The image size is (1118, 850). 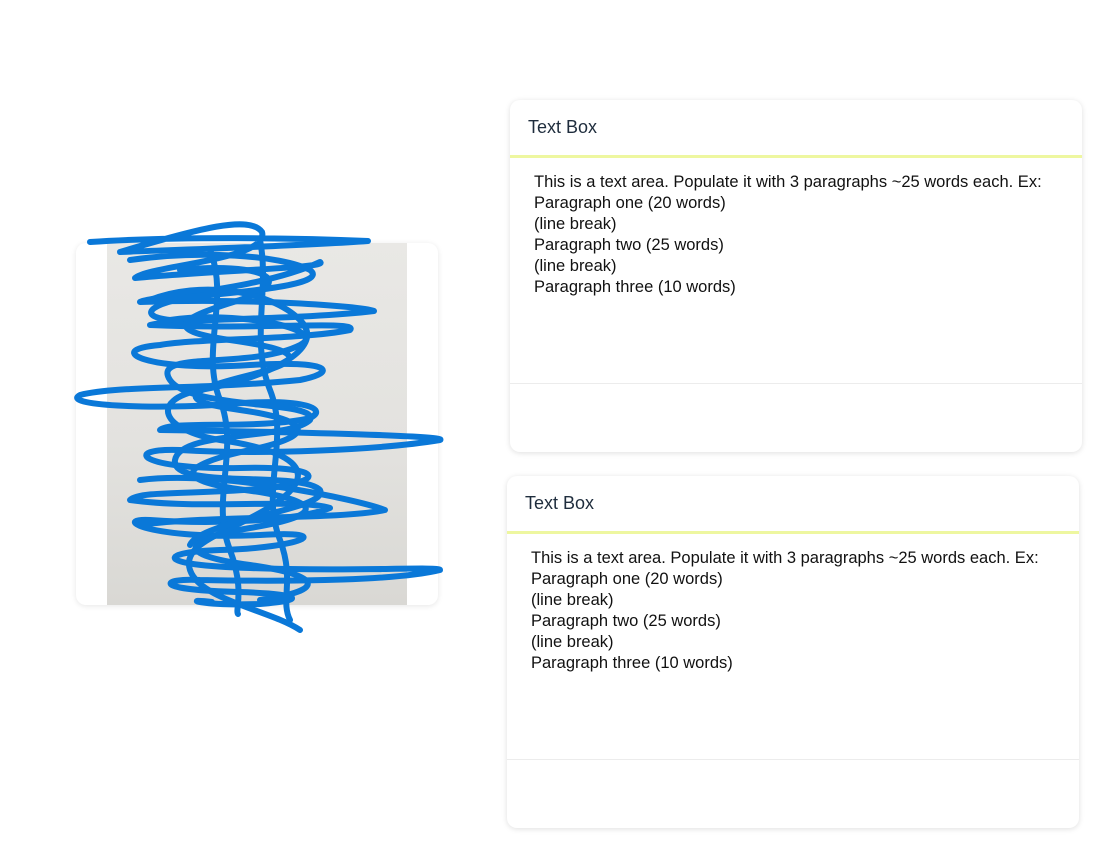 I want to click on image-card, so click(x=257, y=424).